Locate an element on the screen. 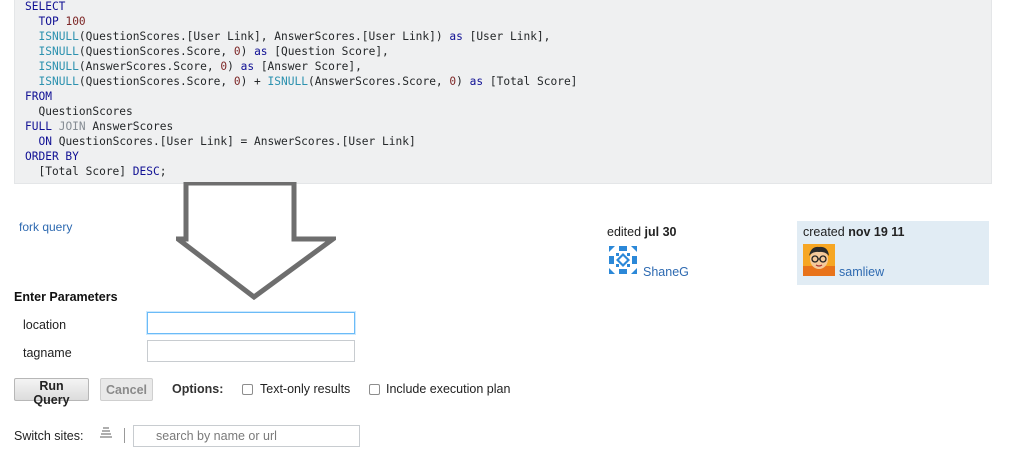 This screenshot has width=1012, height=461. sql-token: [Question Score], is located at coordinates (328, 51).